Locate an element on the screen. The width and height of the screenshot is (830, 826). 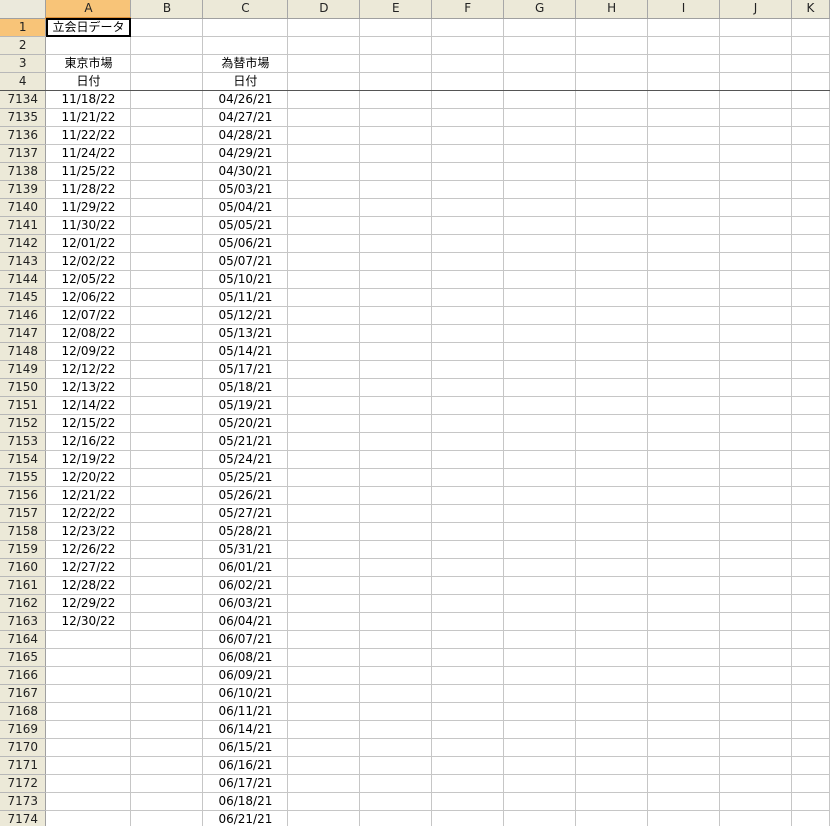
cell-a: 12/15/22 is located at coordinates (88, 423).